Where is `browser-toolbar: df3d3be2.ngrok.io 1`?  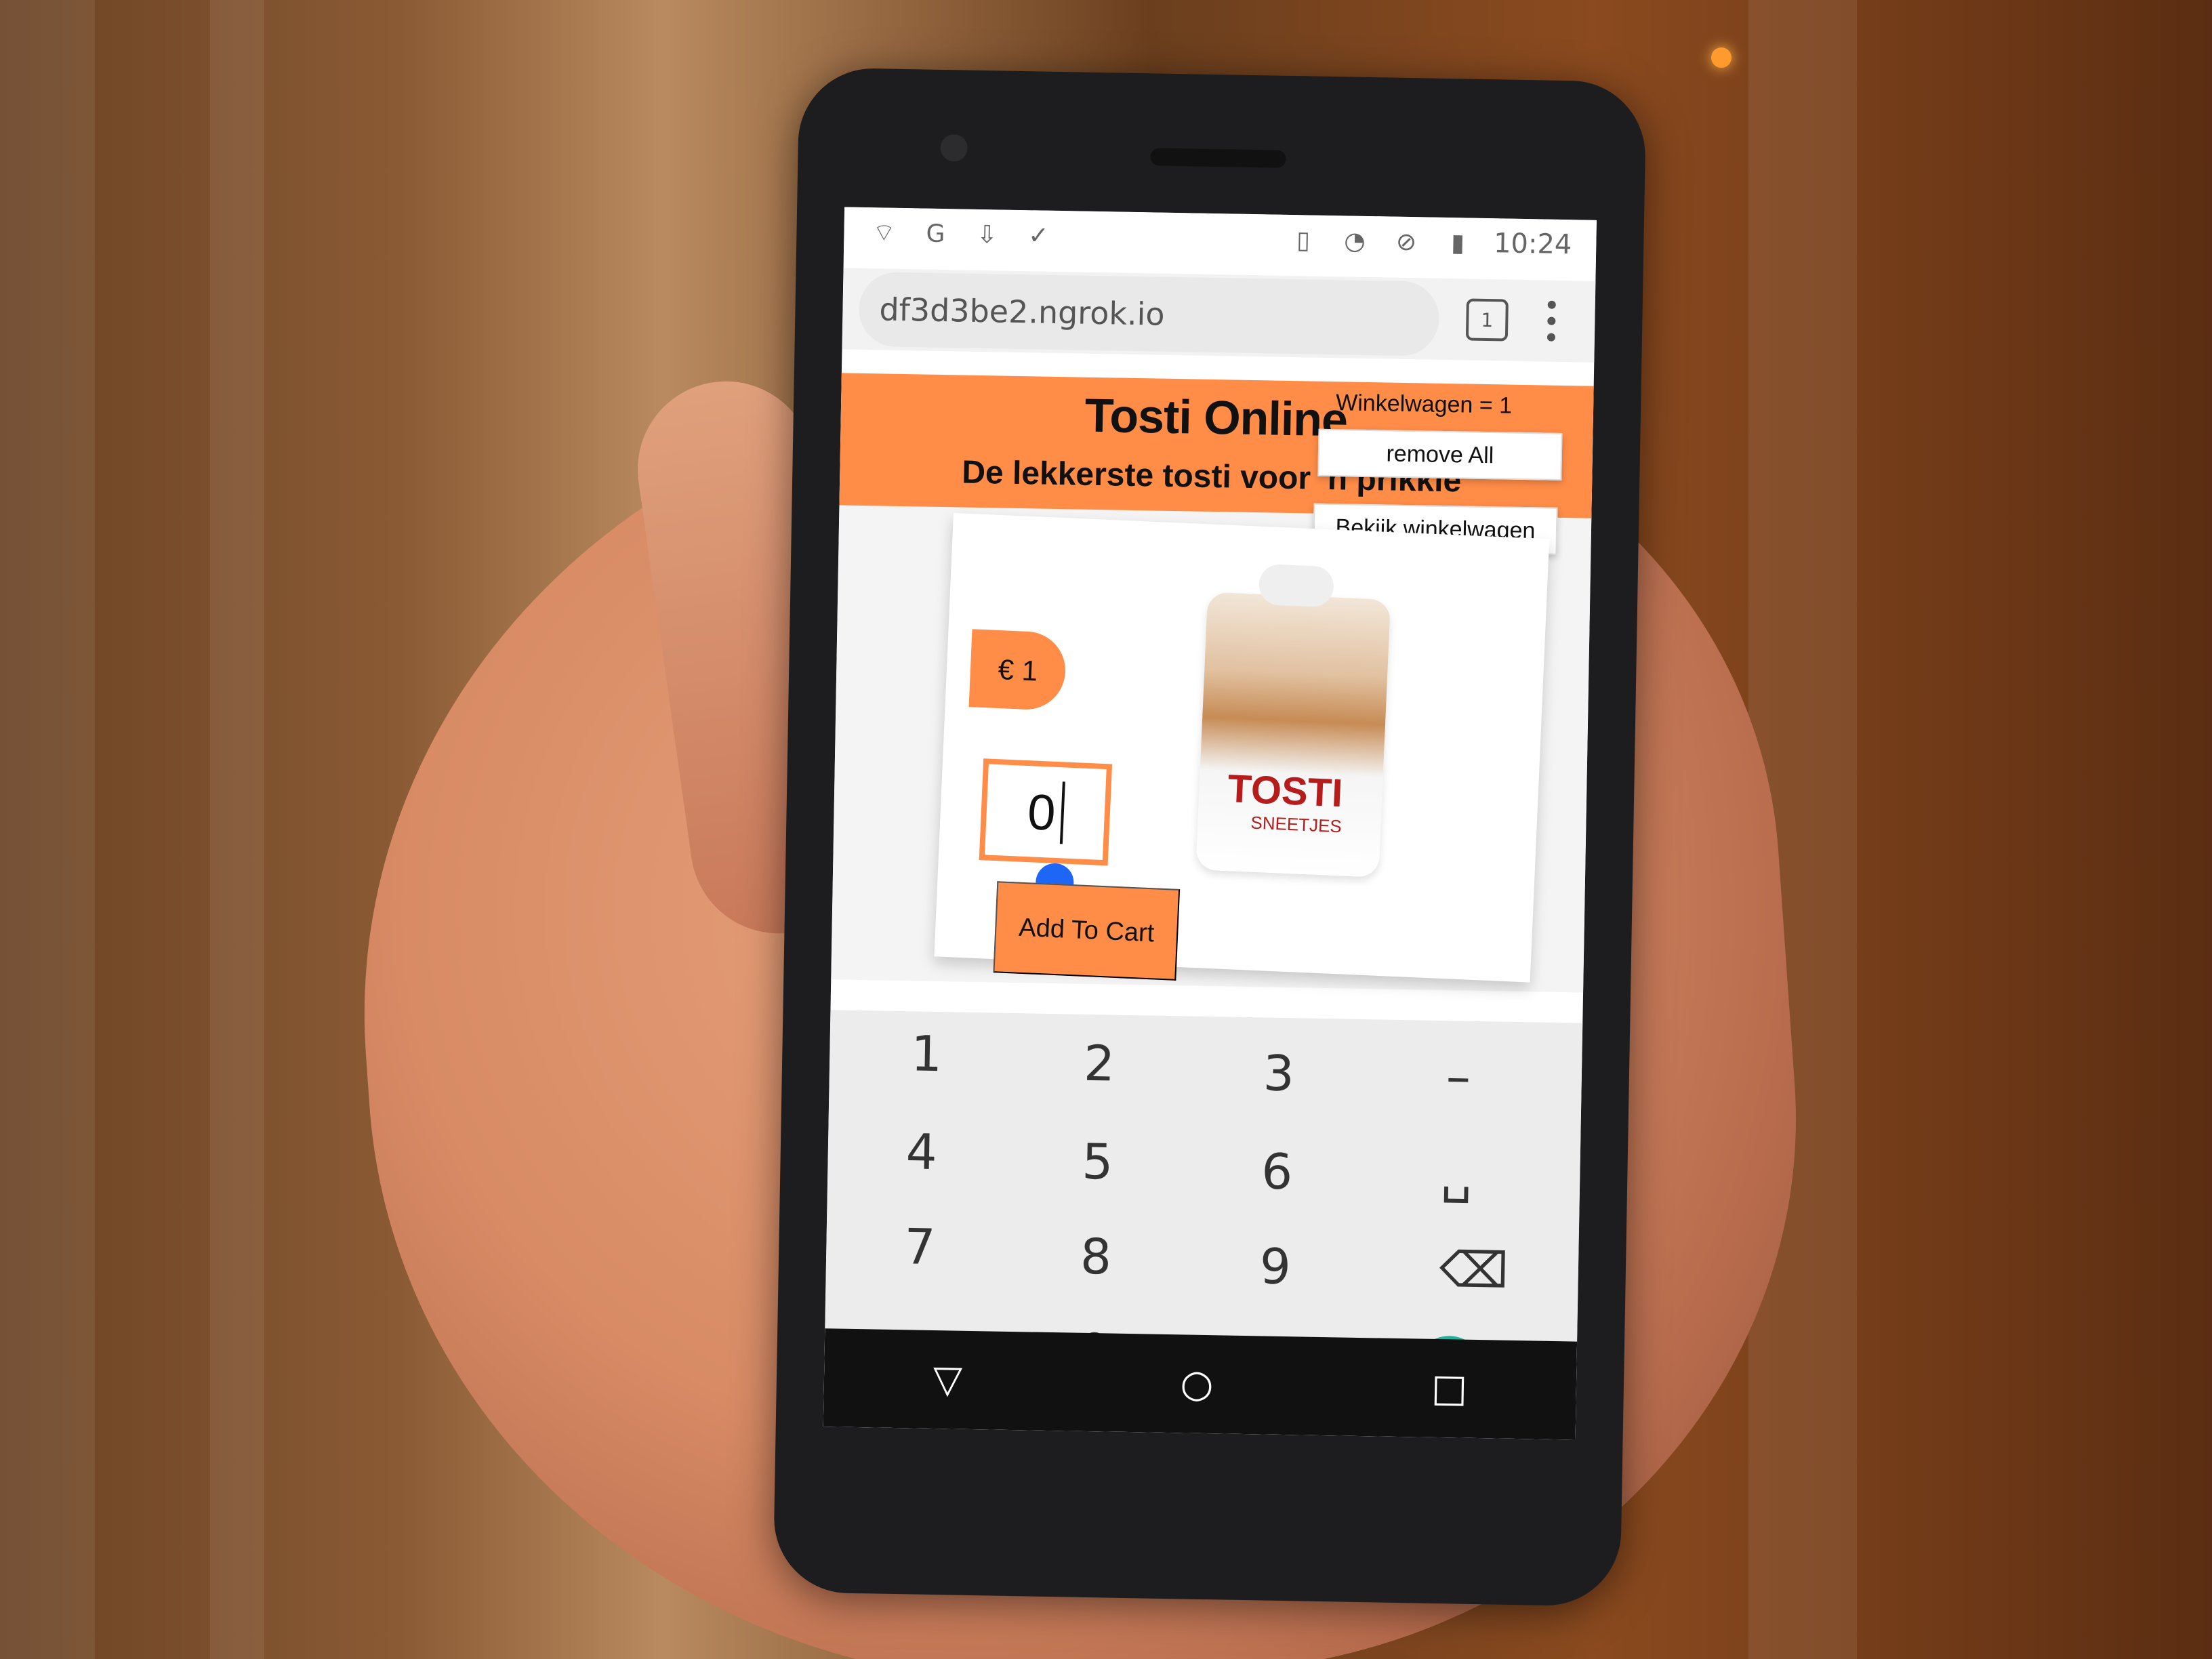 browser-toolbar: df3d3be2.ngrok.io 1 is located at coordinates (1219, 316).